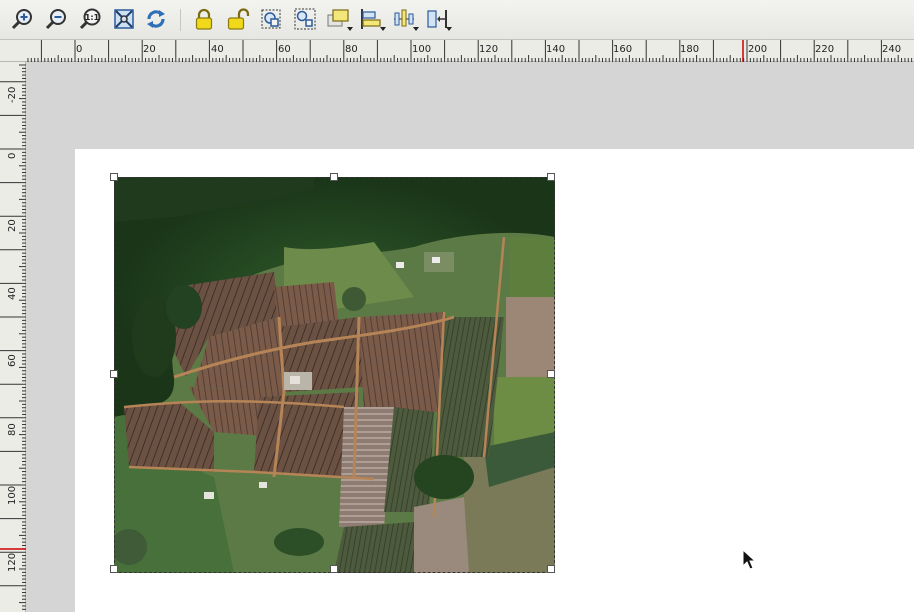 This screenshot has width=914, height=612. I want to click on ruler-h-label: 220, so click(824, 49).